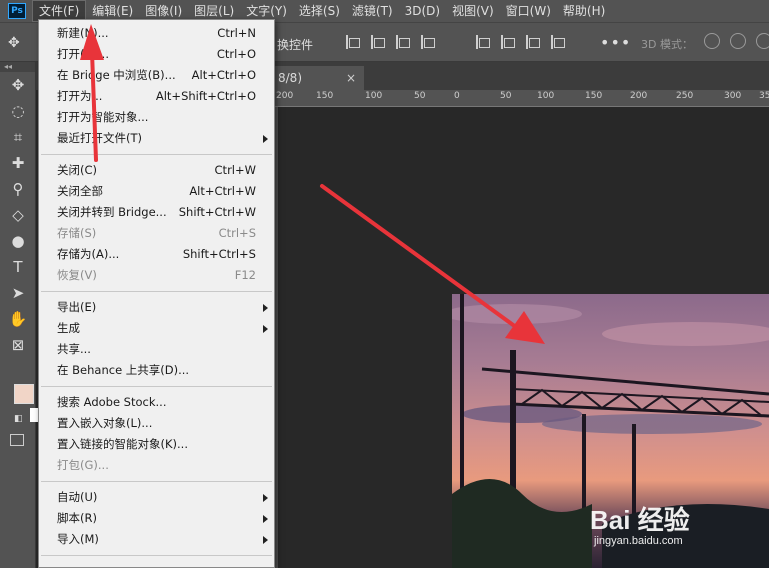 The height and width of the screenshot is (568, 769). What do you see at coordinates (17, 11) in the screenshot?
I see `photoshop-logo-icon: Ps` at bounding box center [17, 11].